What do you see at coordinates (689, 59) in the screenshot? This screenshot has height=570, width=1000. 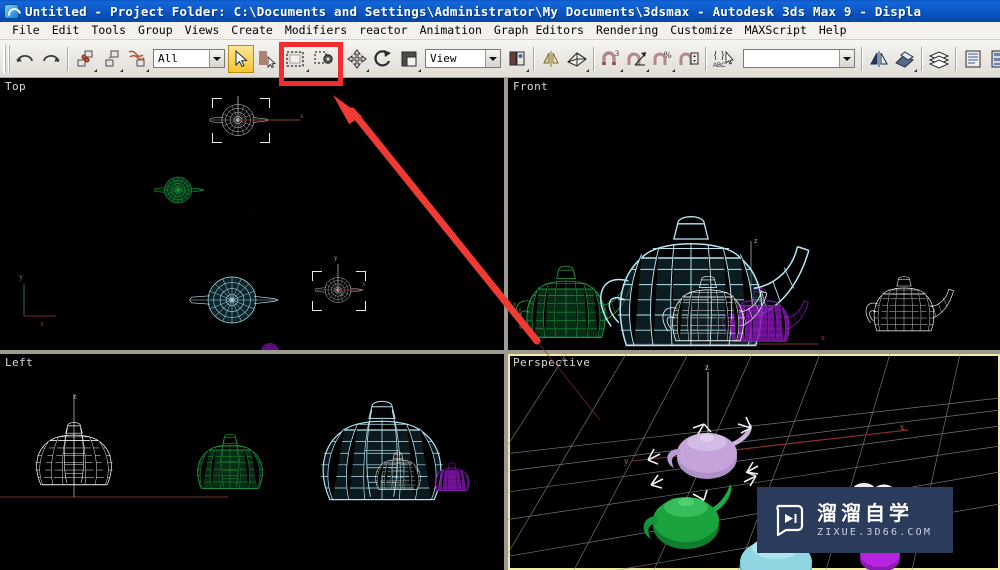 I see `spinner-snap-toggle-button` at bounding box center [689, 59].